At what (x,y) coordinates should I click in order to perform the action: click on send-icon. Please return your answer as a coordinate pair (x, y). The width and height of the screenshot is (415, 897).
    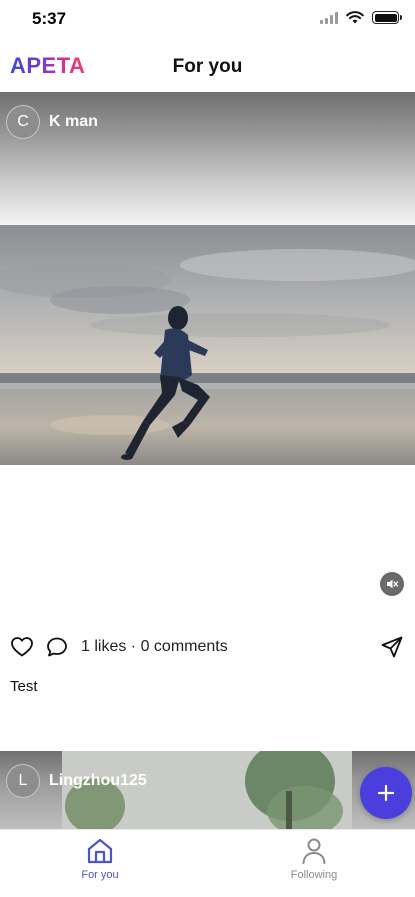
    Looking at the image, I should click on (392, 647).